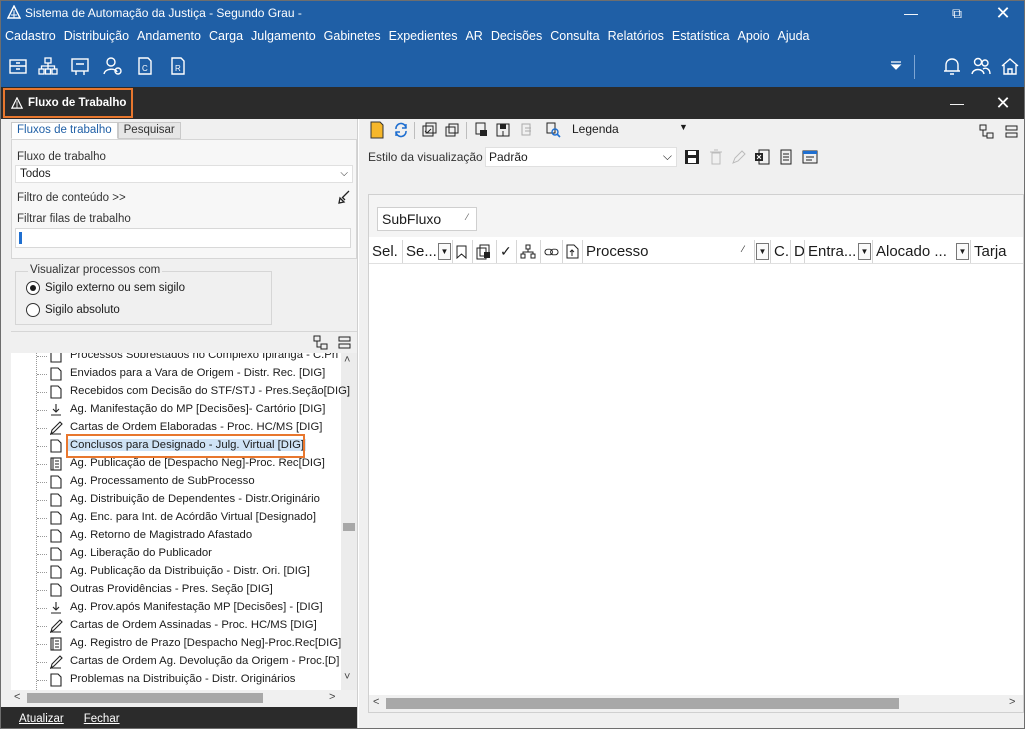 The image size is (1025, 729). What do you see at coordinates (347, 677) in the screenshot?
I see `scroll-down-icon: ˅` at bounding box center [347, 677].